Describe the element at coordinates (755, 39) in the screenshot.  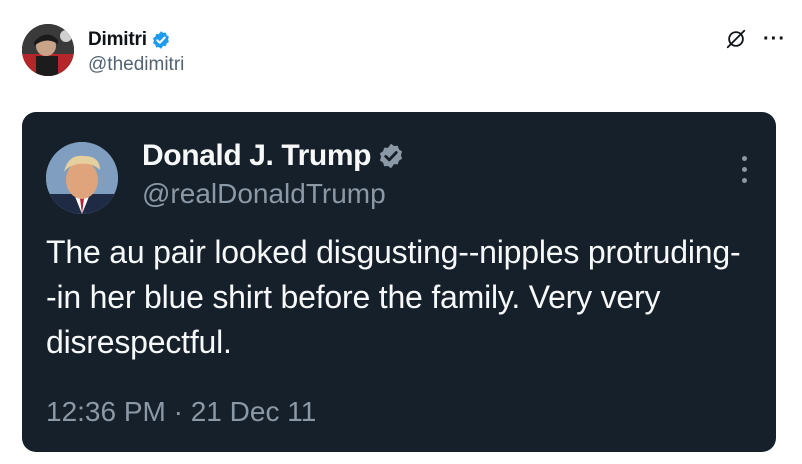
I see `header-actions: ···` at that location.